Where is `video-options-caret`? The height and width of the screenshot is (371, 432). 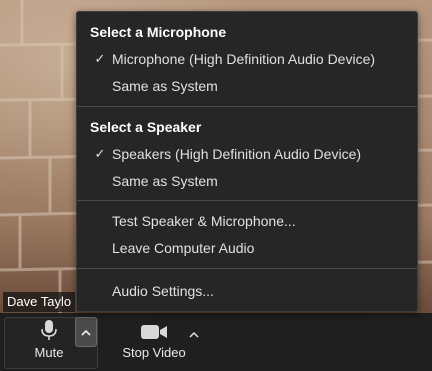
video-options-caret is located at coordinates (194, 334).